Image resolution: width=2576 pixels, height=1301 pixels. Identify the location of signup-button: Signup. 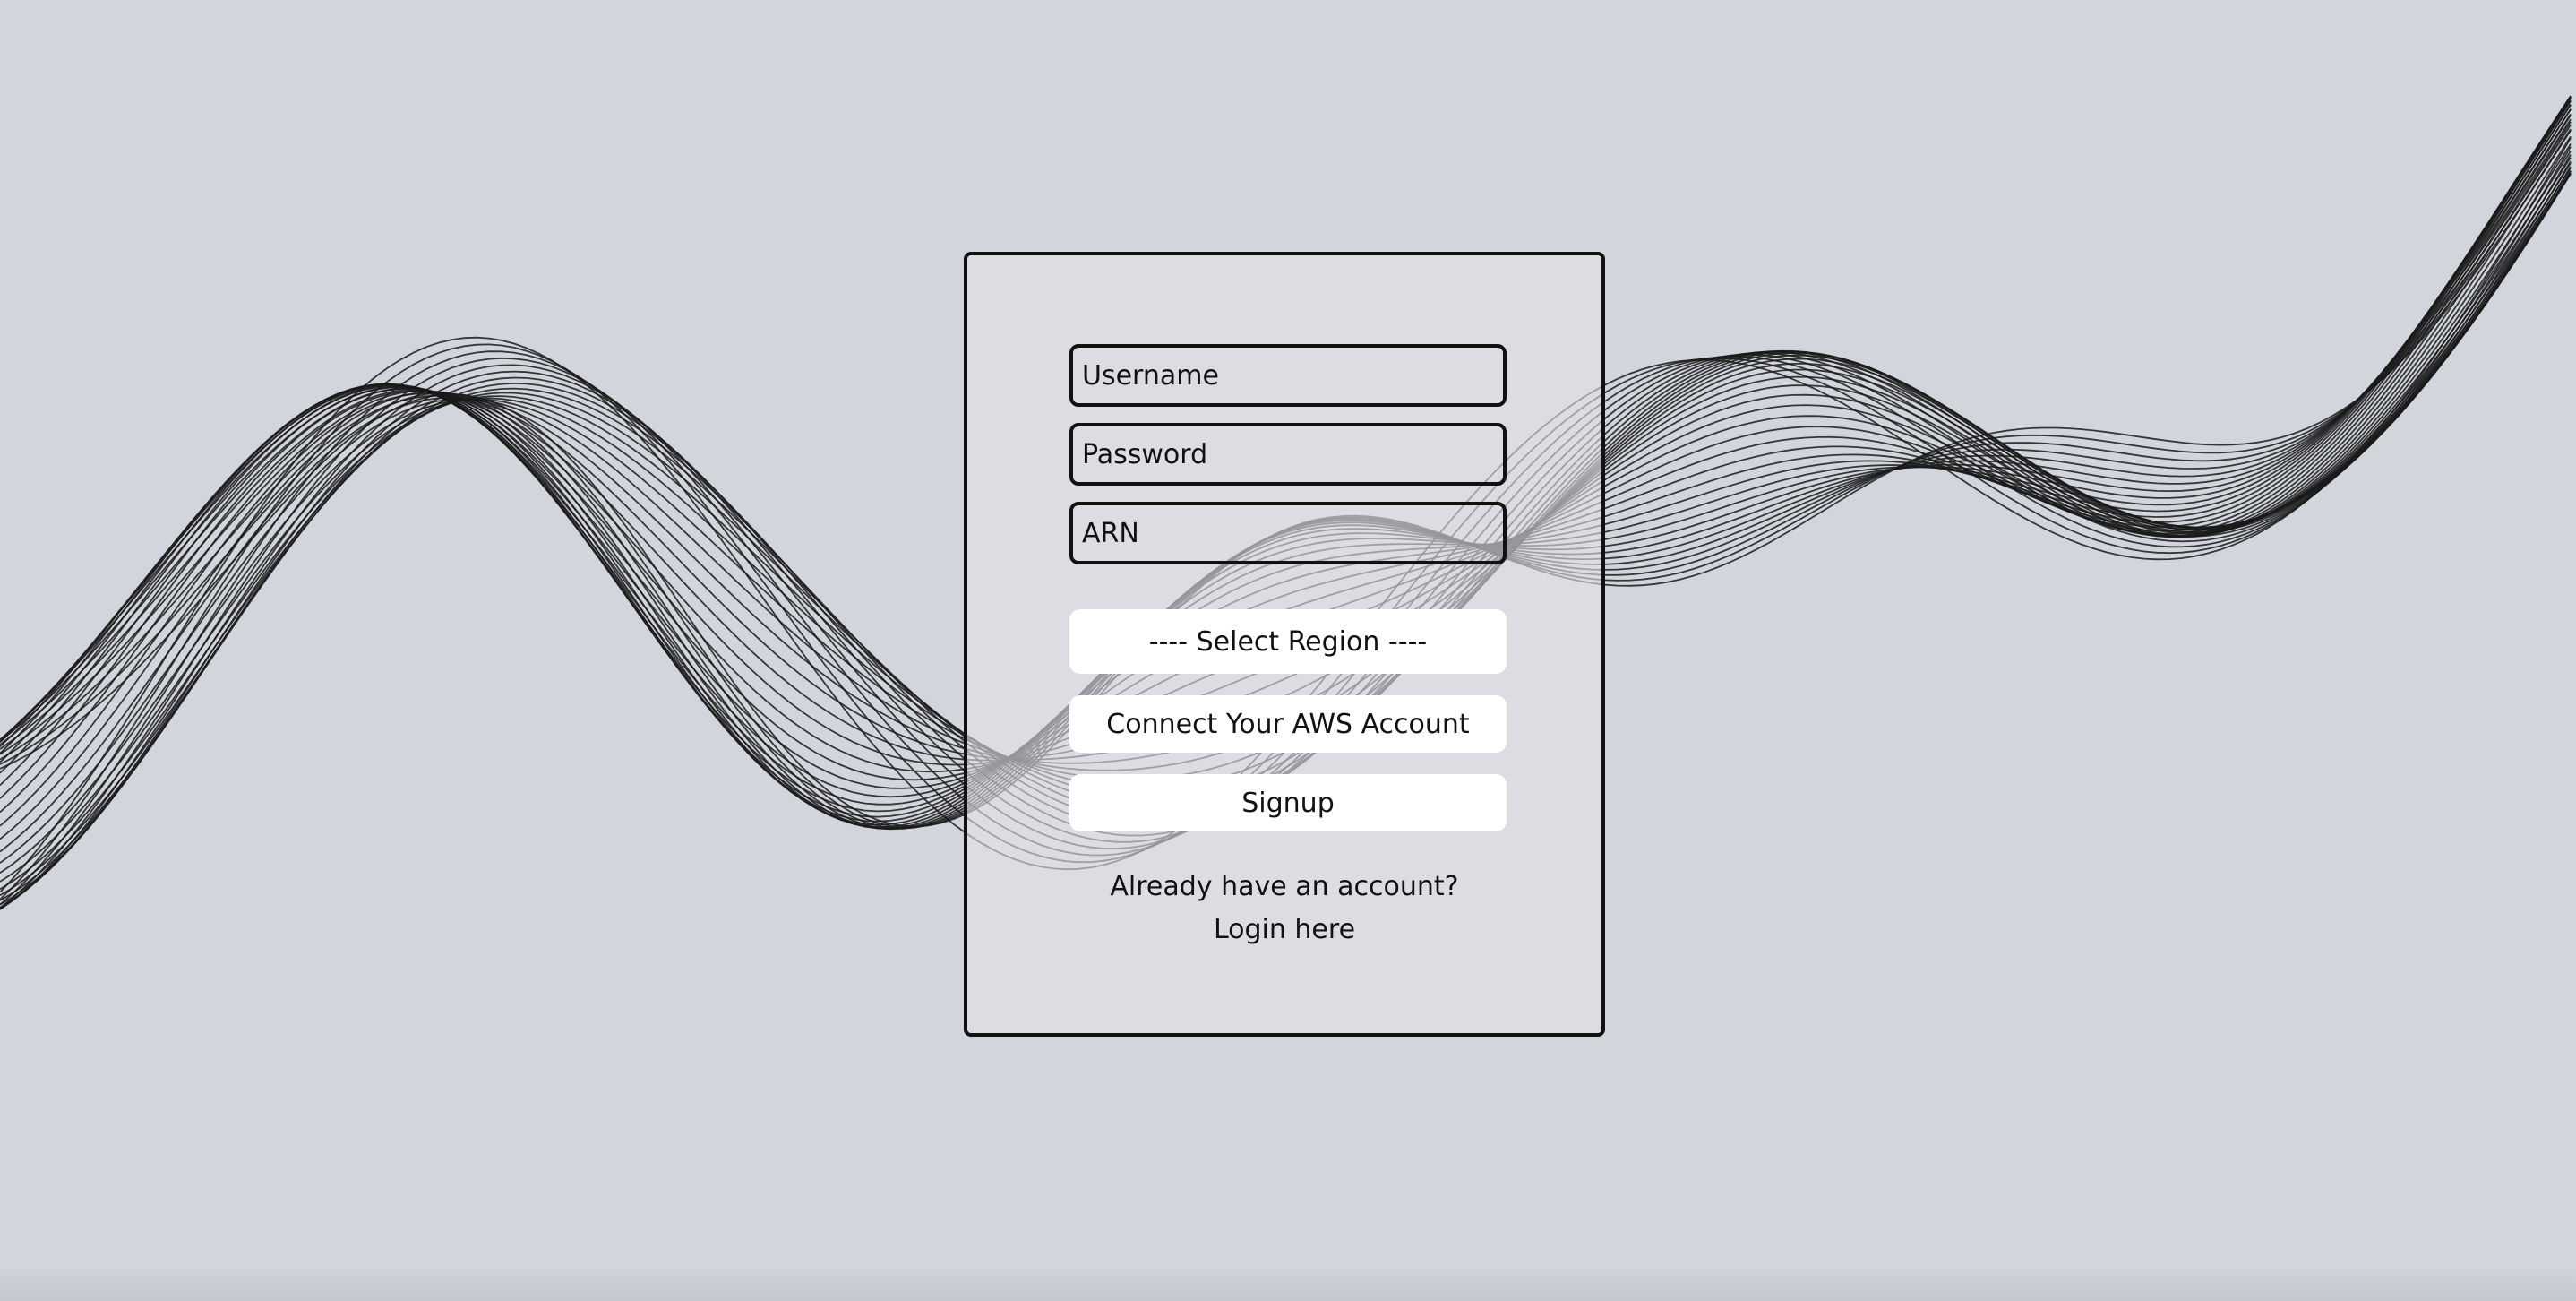
(1288, 802).